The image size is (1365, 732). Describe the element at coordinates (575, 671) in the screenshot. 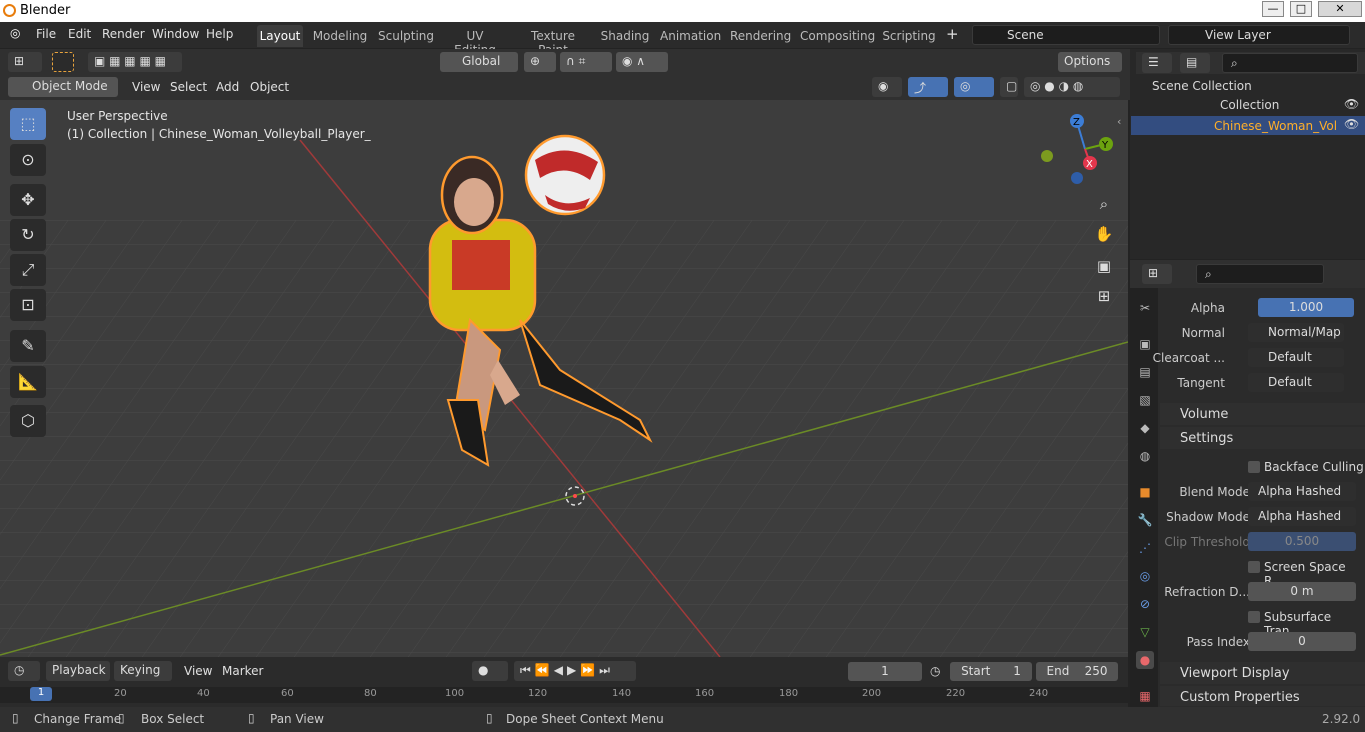

I see `playback-controls: ⏮⏪◀▶⏩⏭` at that location.